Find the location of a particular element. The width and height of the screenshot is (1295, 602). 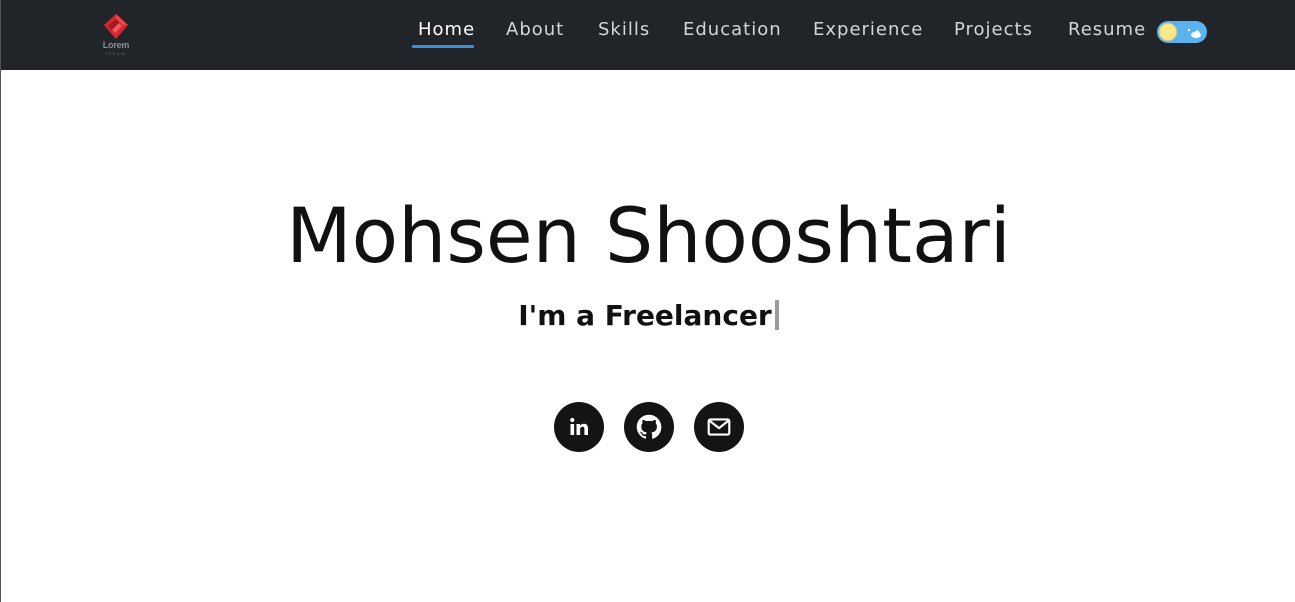

logo-mark-icon is located at coordinates (116, 26).